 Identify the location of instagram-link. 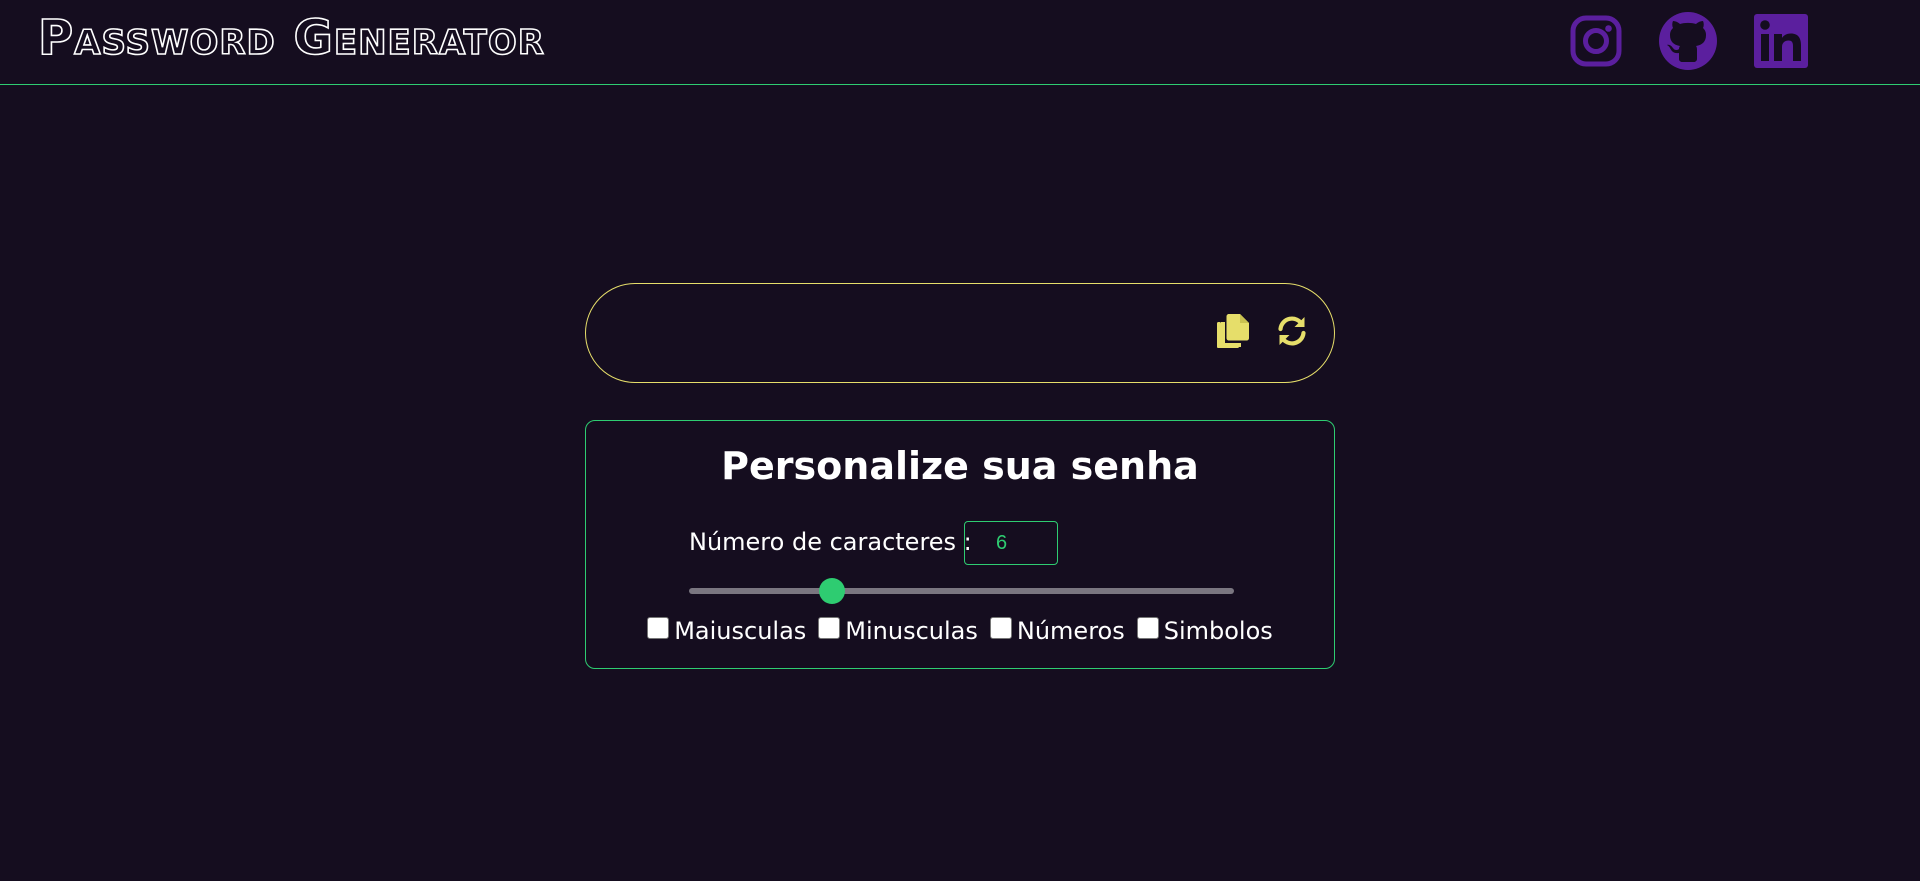
(1596, 41).